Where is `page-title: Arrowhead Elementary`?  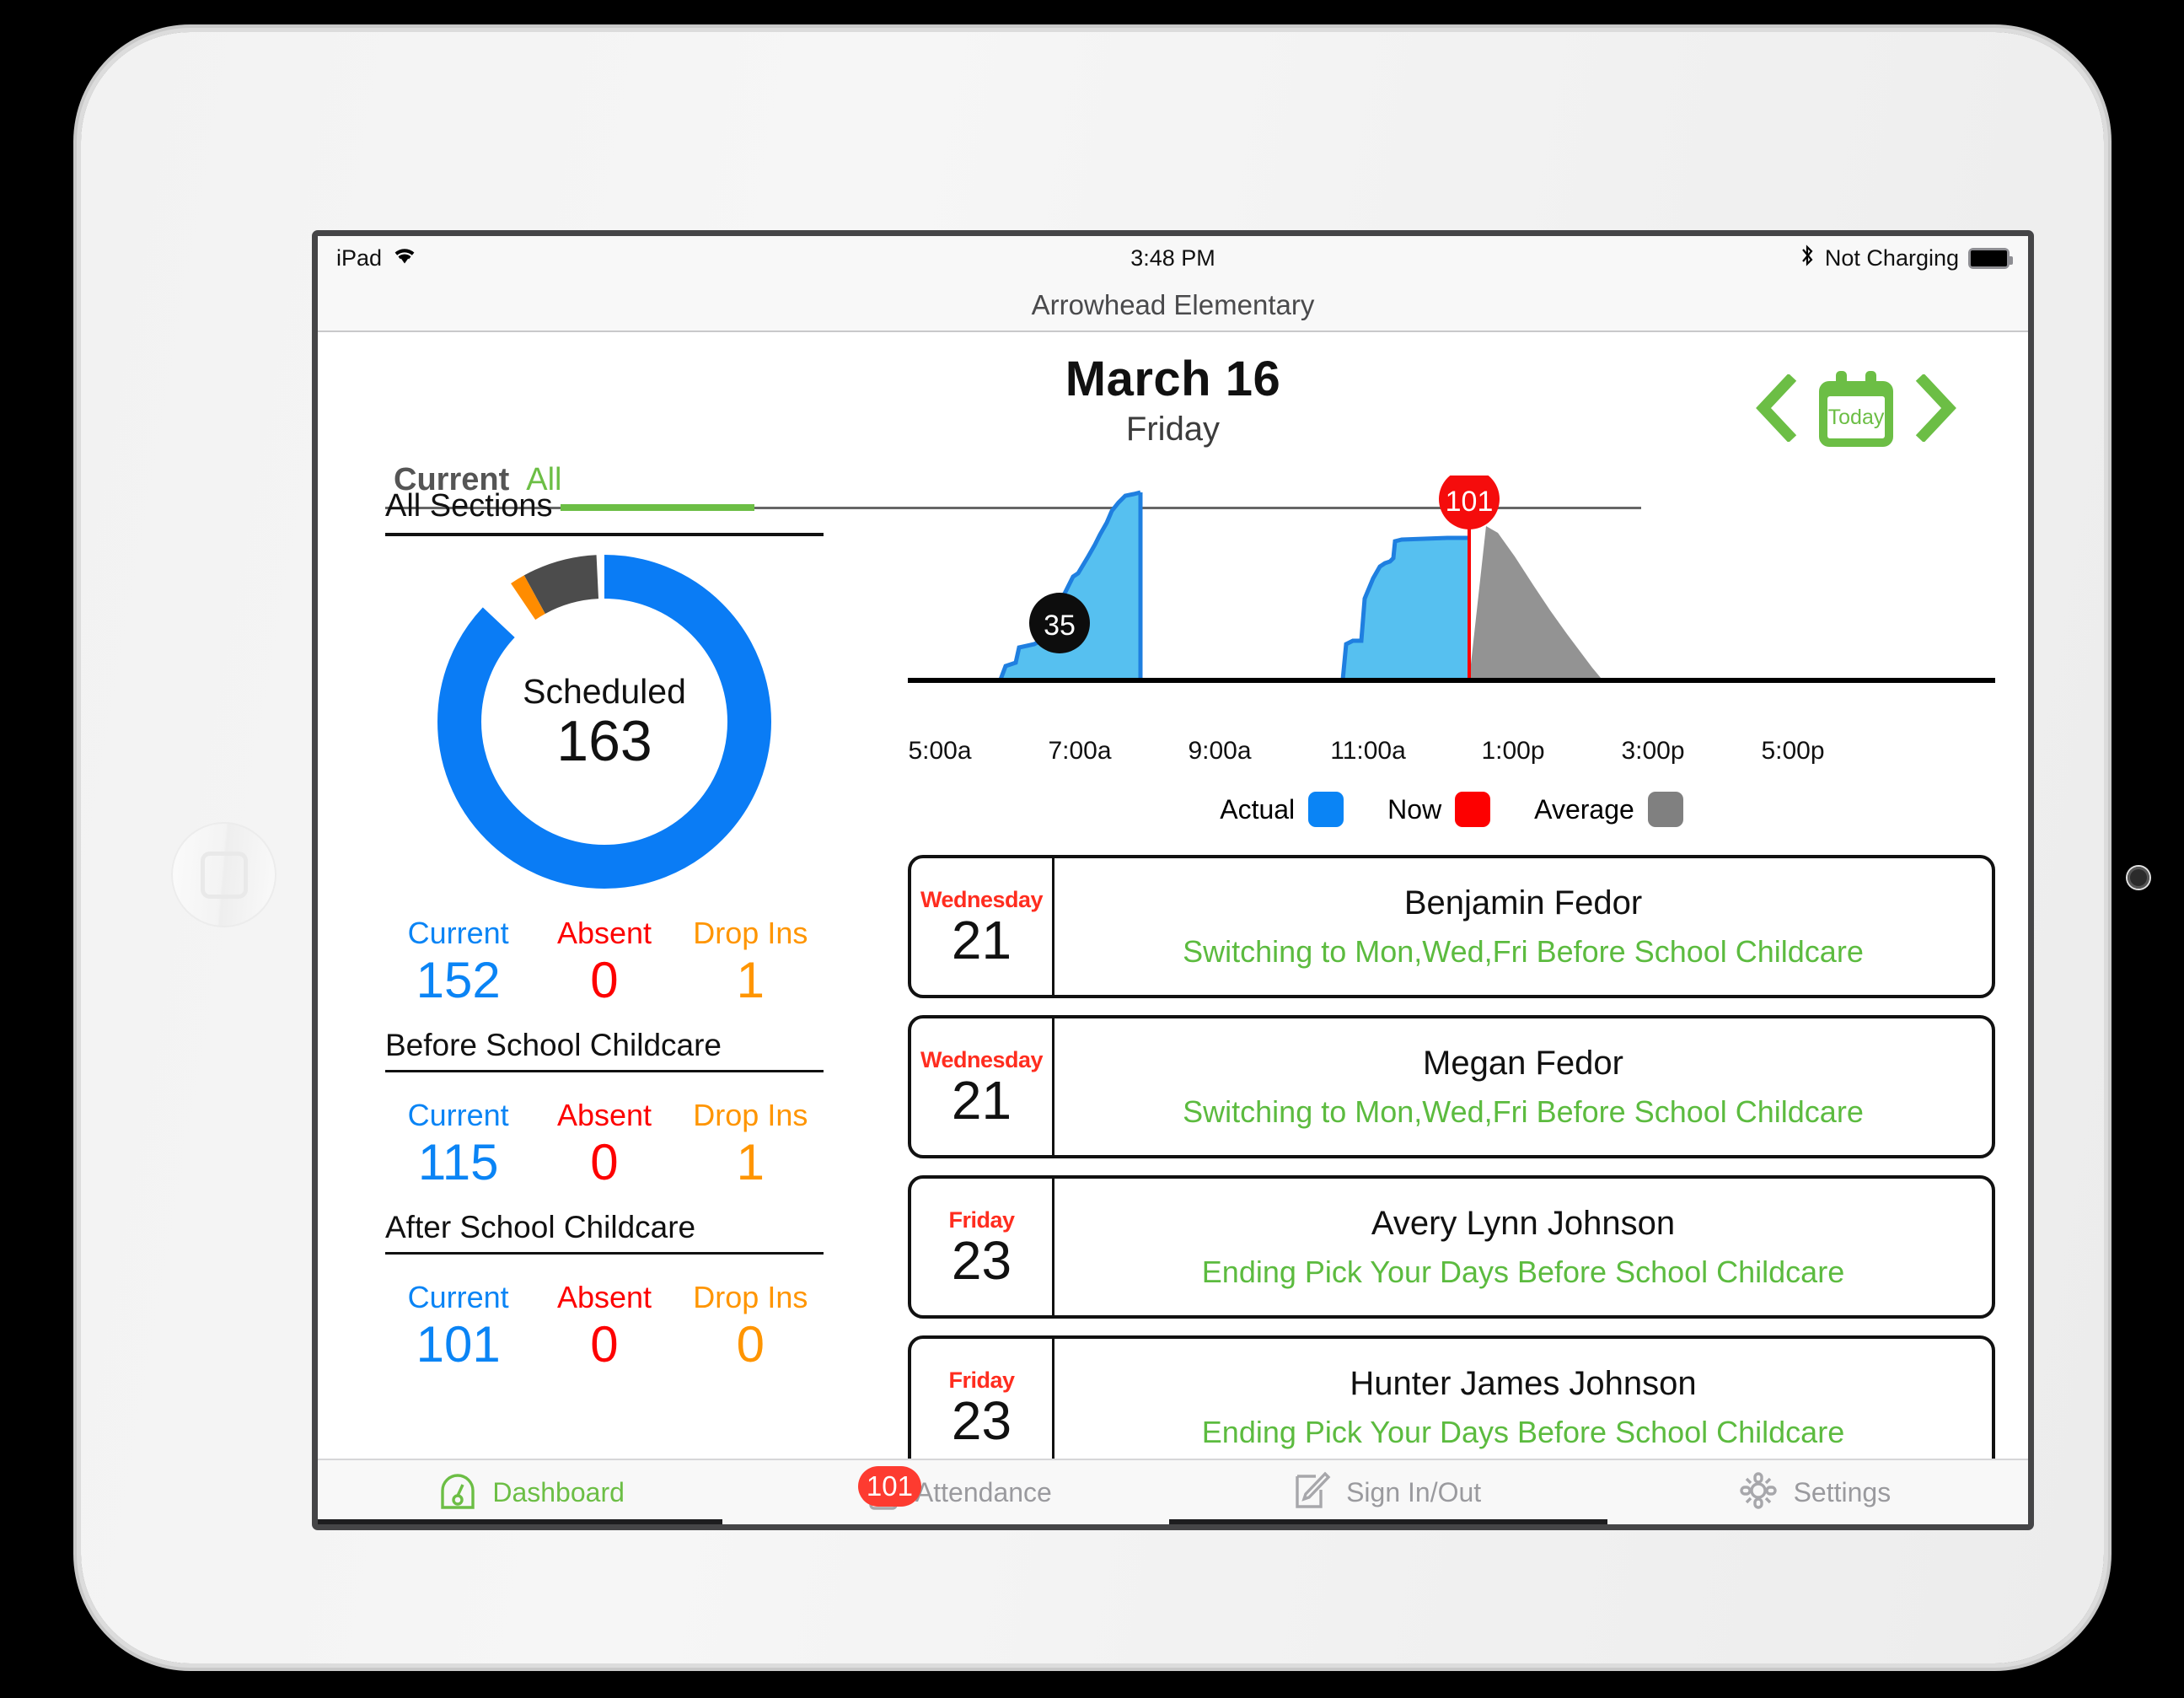 page-title: Arrowhead Elementary is located at coordinates (1173, 304).